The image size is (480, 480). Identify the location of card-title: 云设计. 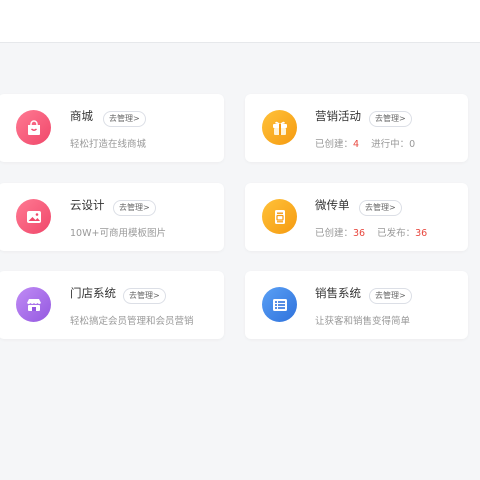
(87, 205).